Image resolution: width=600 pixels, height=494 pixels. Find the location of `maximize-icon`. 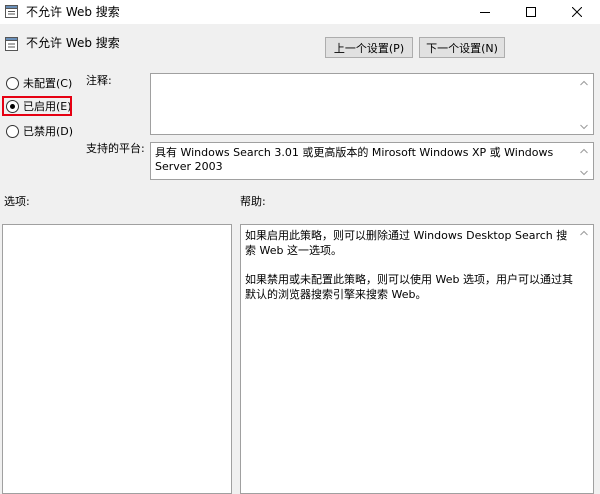

maximize-icon is located at coordinates (531, 12).